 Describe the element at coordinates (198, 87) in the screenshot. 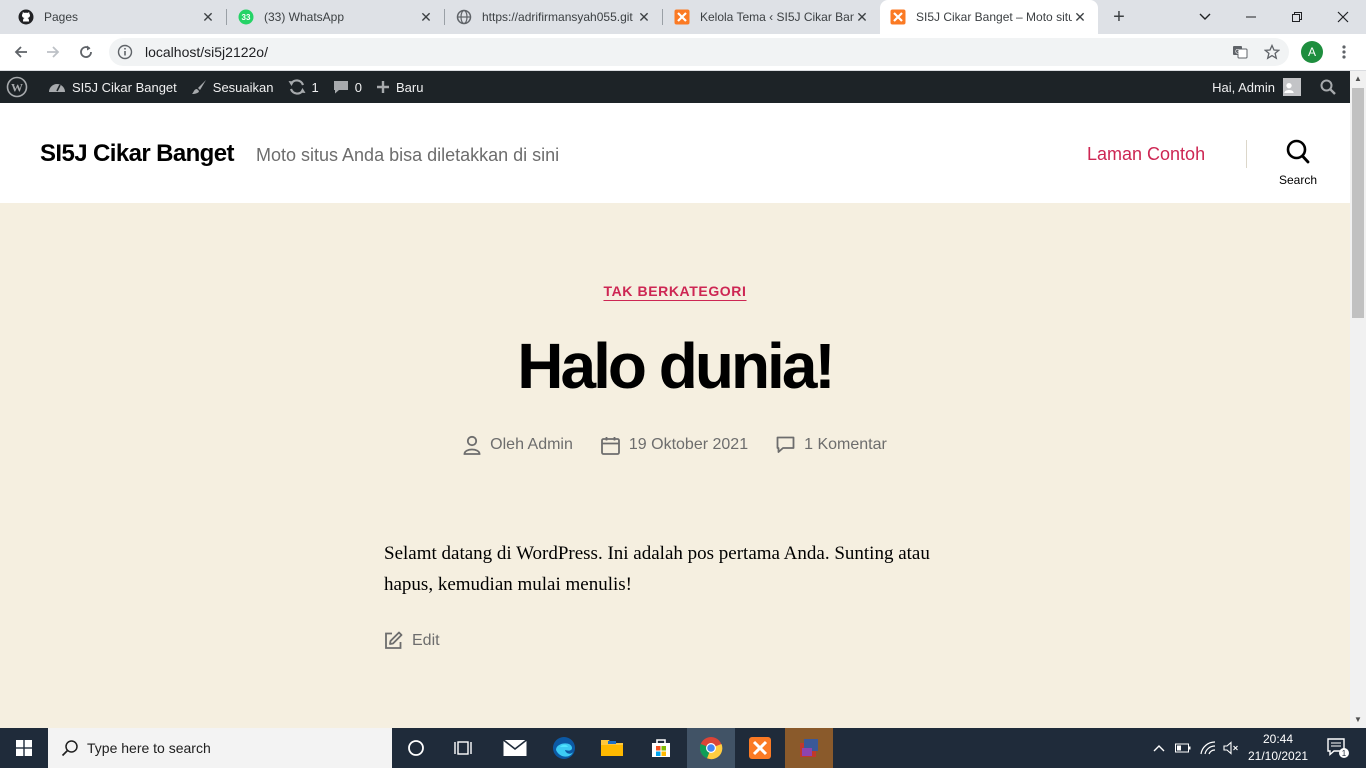

I see `paintbrush-icon` at that location.